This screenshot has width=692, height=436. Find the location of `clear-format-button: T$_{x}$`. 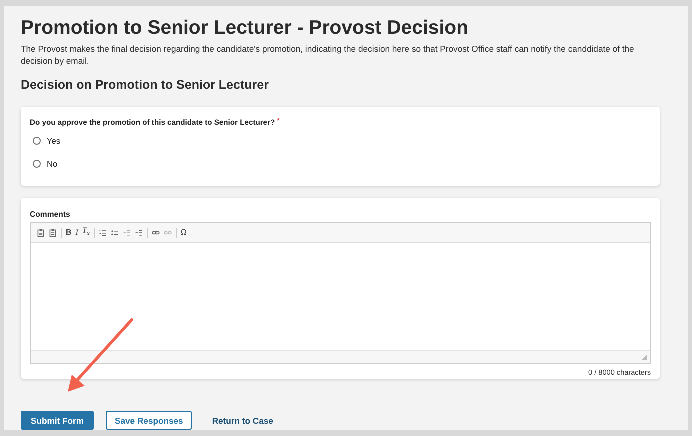

clear-format-button: T$_{x}$ is located at coordinates (86, 233).